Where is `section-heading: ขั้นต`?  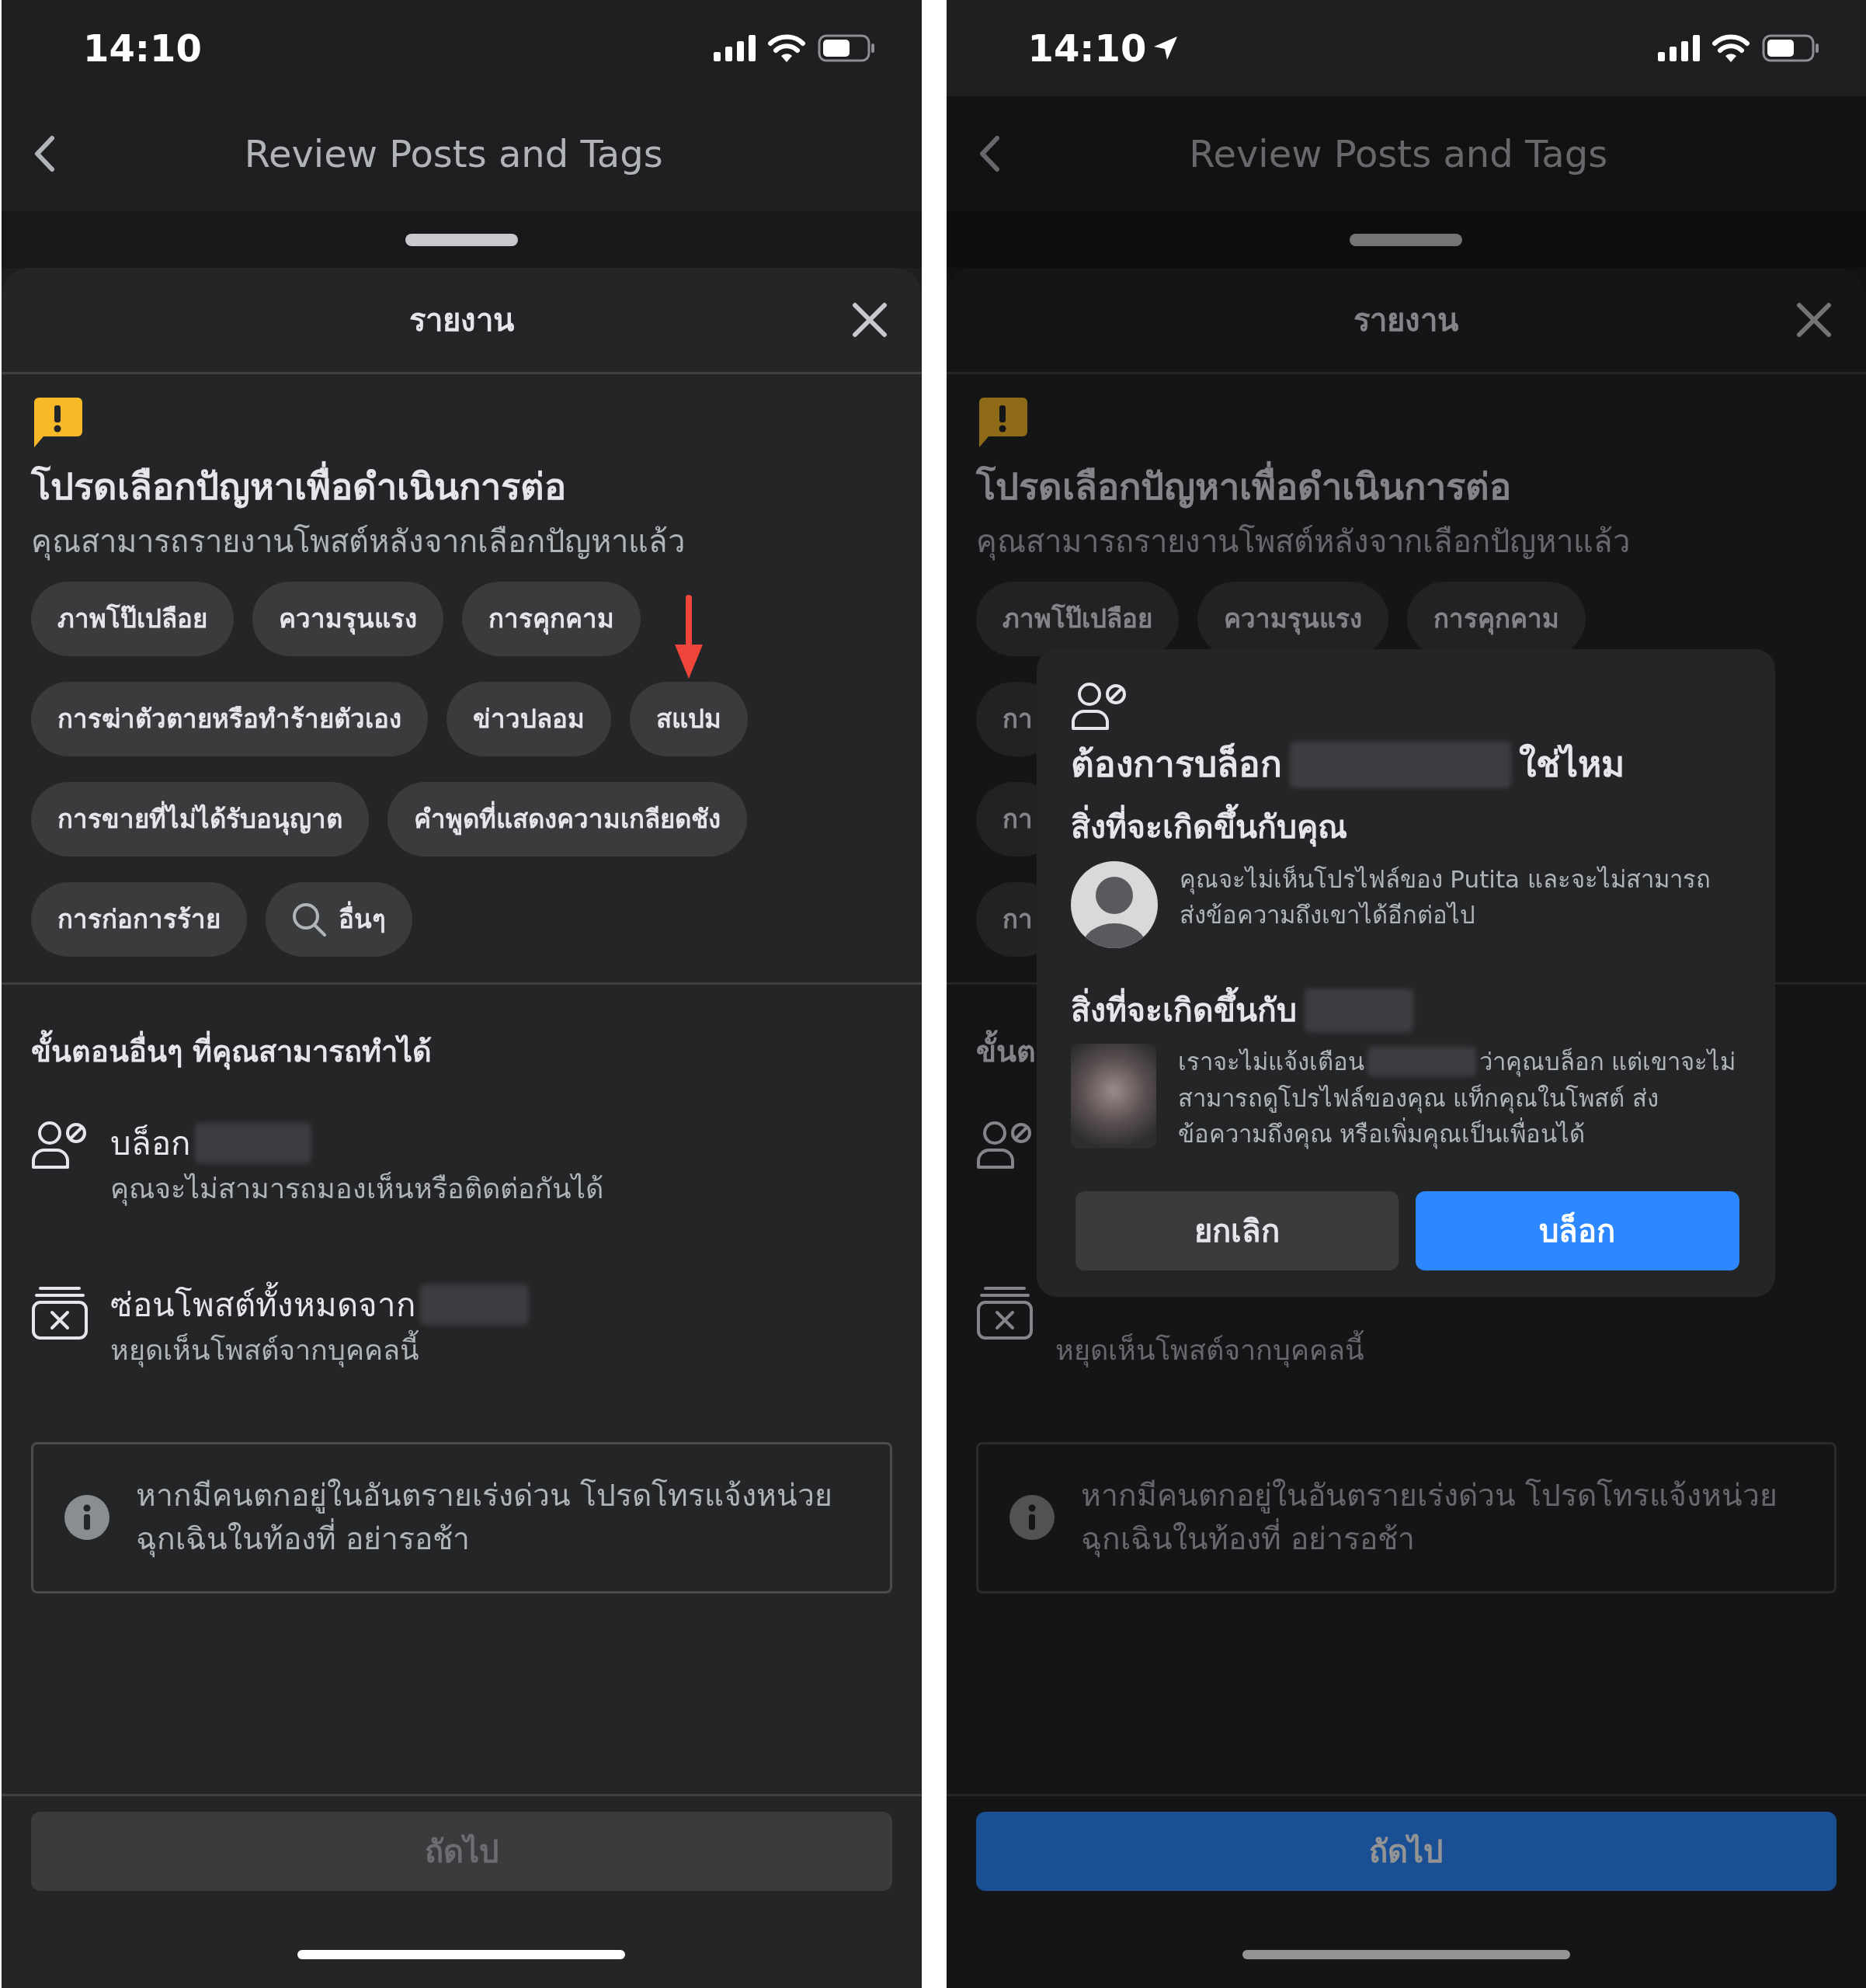
section-heading: ขั้นต is located at coordinates (1005, 1052).